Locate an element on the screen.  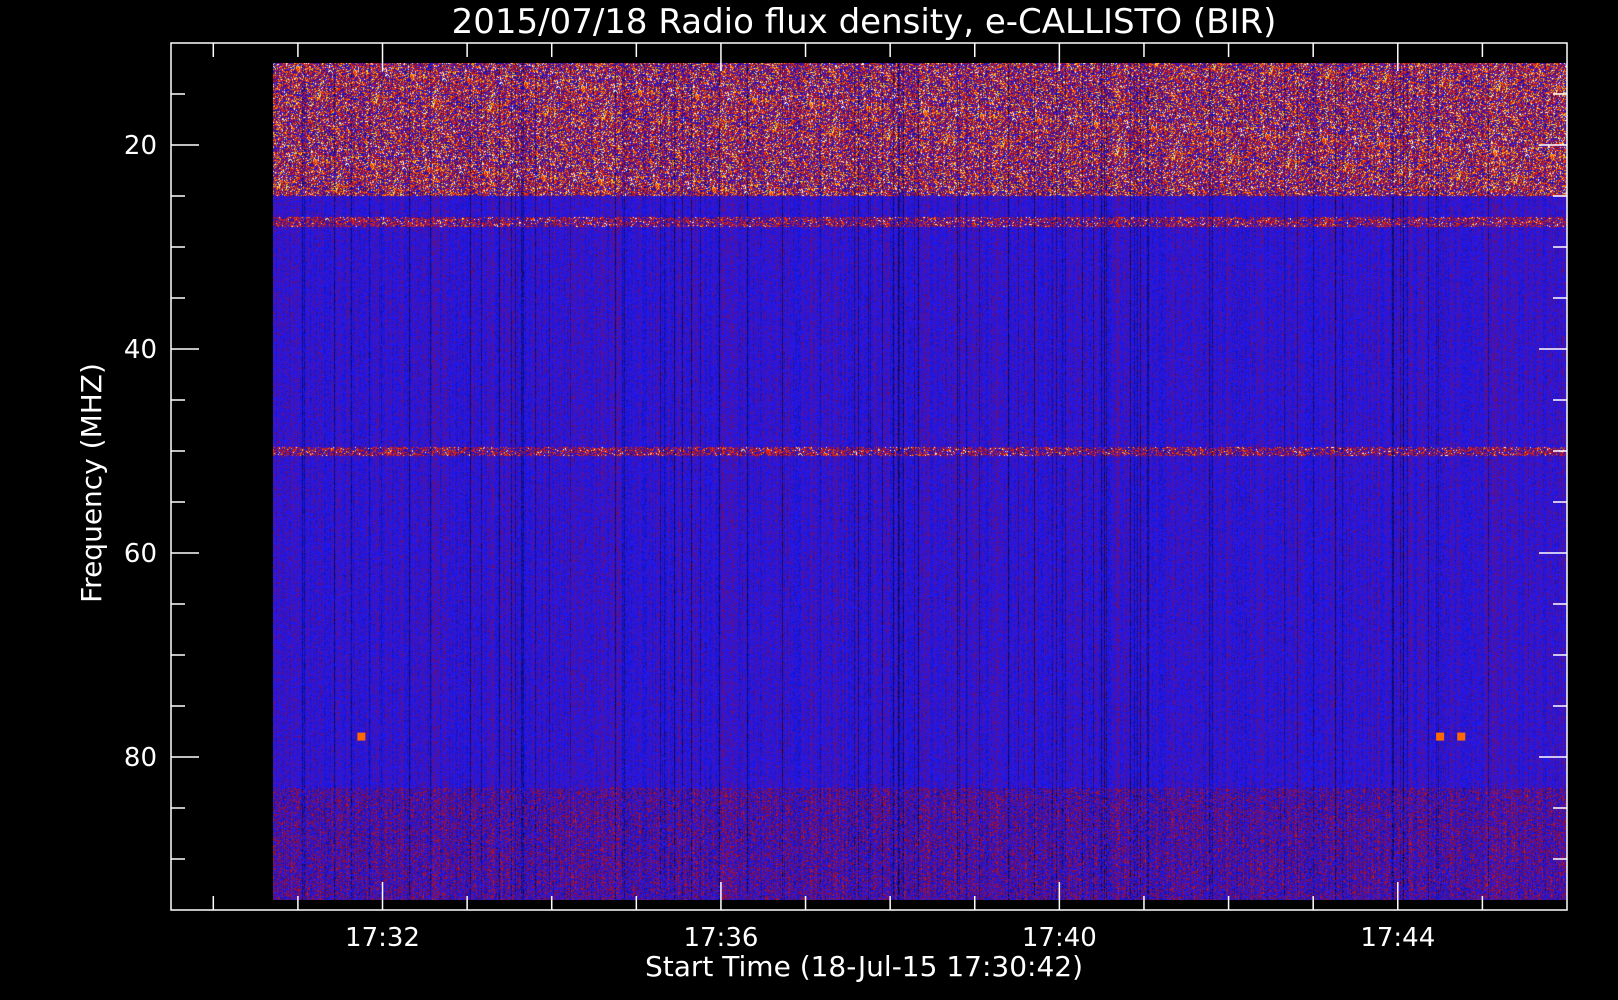
x-tick-label: 17:36 is located at coordinates (720, 938).